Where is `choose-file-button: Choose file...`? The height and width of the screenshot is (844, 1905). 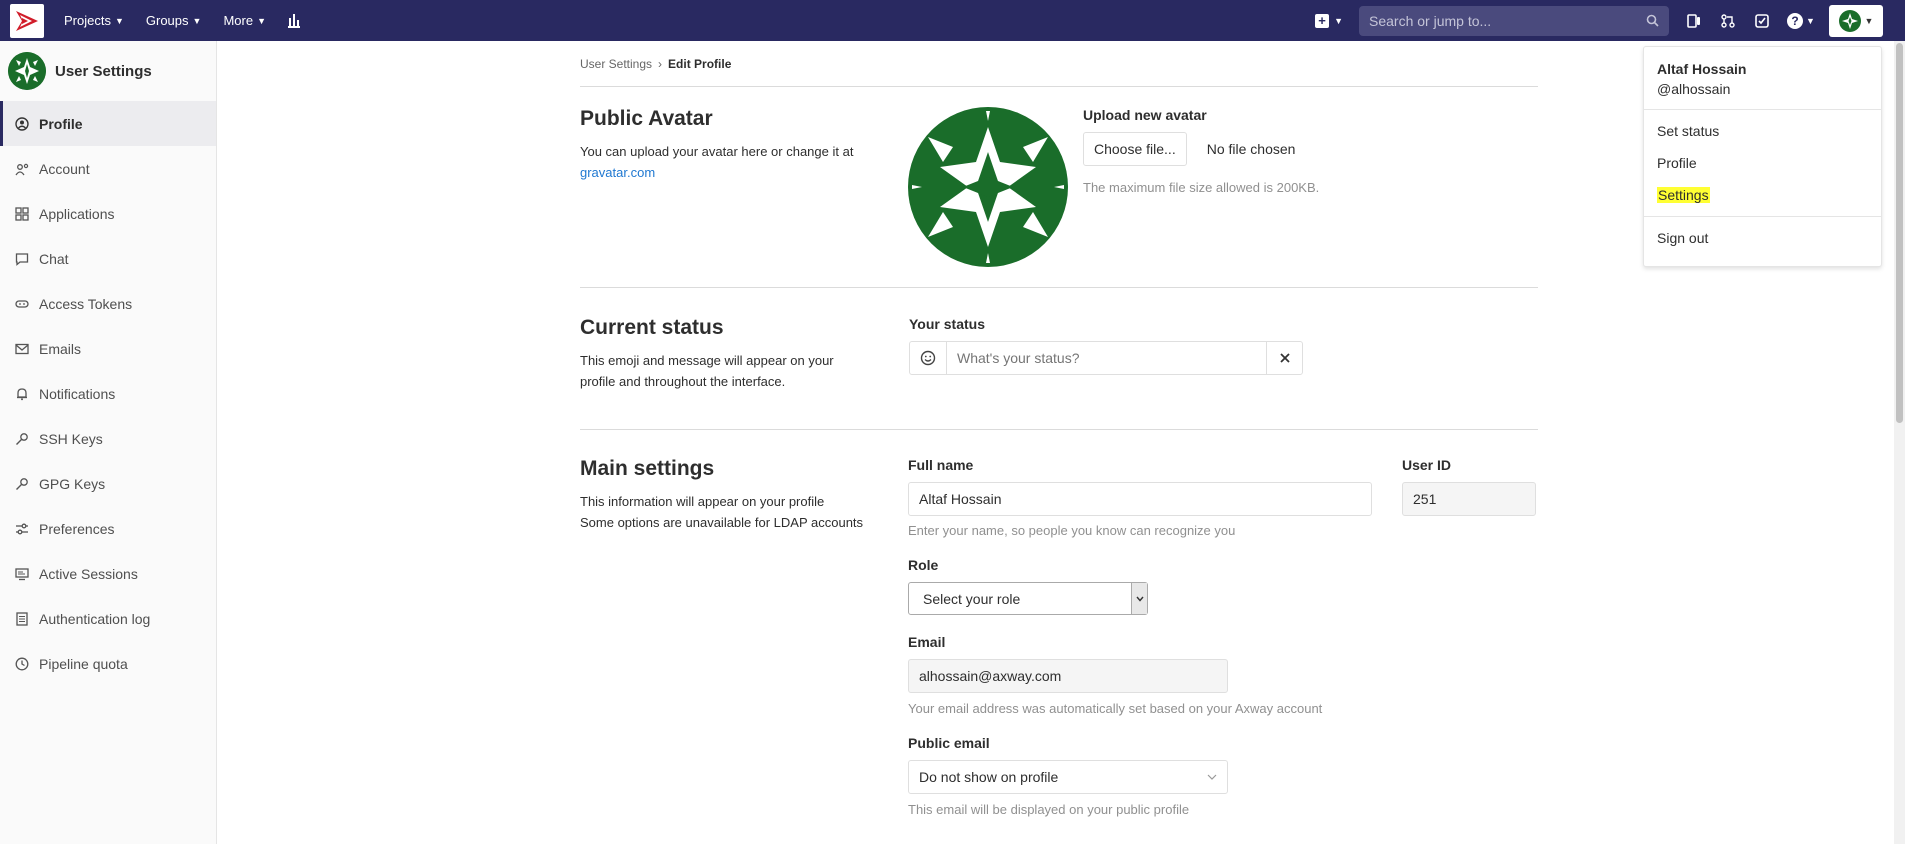 choose-file-button: Choose file... is located at coordinates (1135, 149).